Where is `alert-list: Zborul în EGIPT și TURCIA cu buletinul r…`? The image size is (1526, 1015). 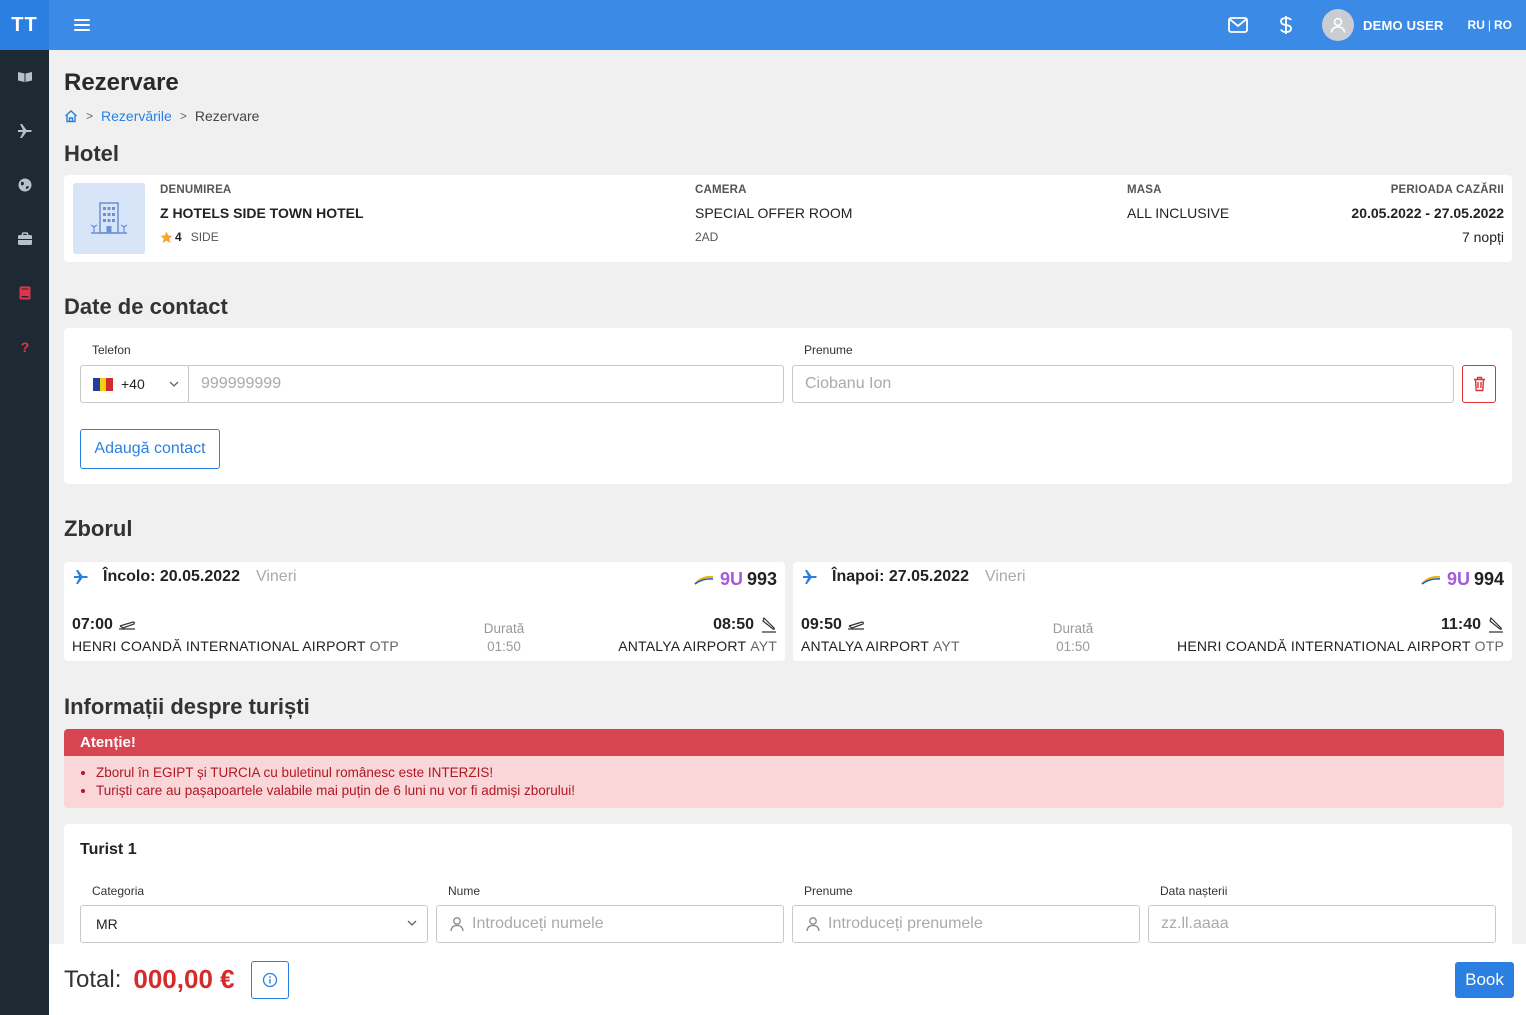 alert-list: Zborul în EGIPT și TURCIA cu buletinul r… is located at coordinates (784, 782).